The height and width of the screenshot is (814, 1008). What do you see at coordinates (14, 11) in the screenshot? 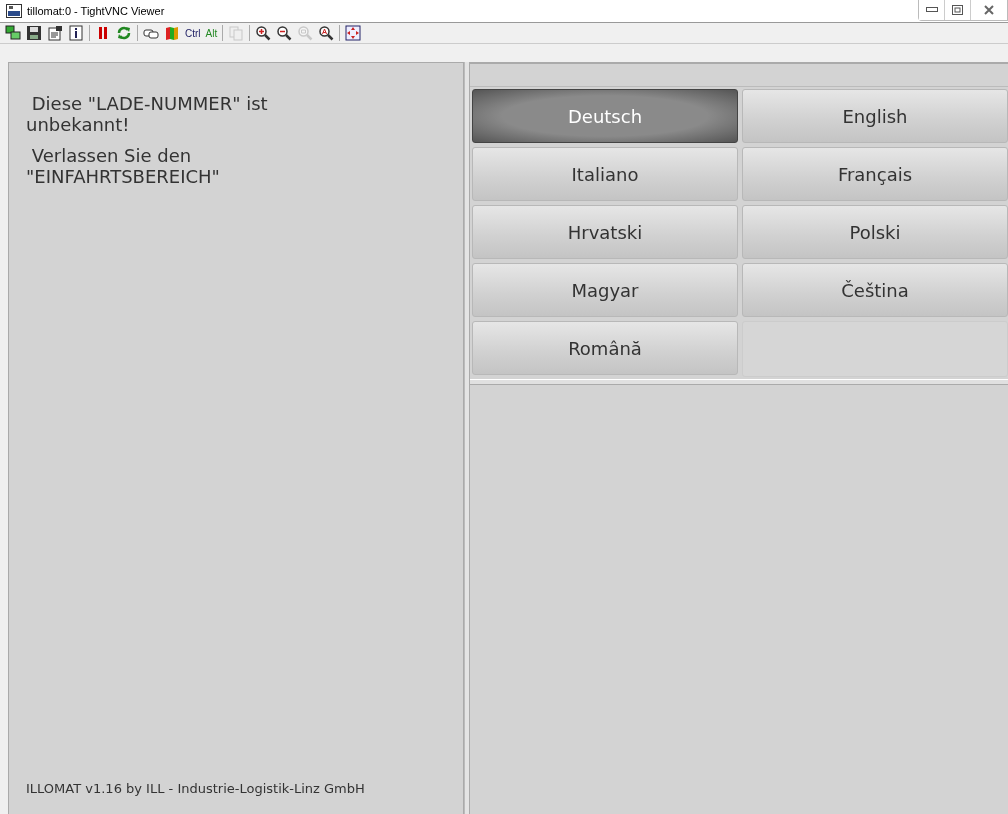
I see `app-icon` at bounding box center [14, 11].